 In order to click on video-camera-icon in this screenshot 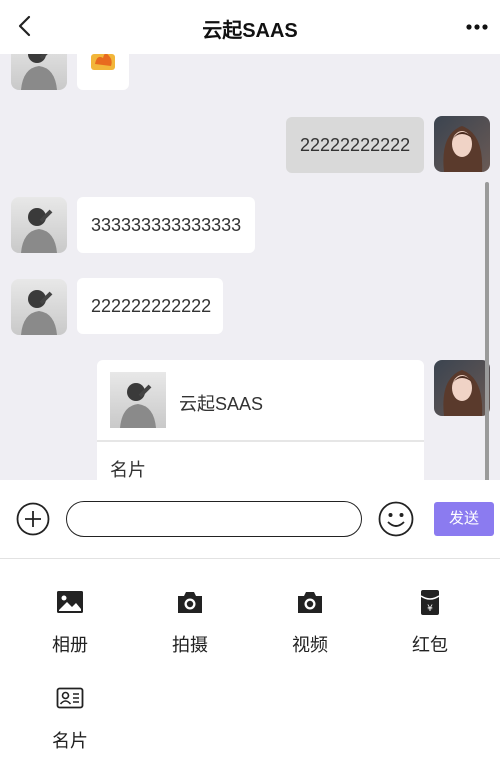, I will do `click(310, 602)`.